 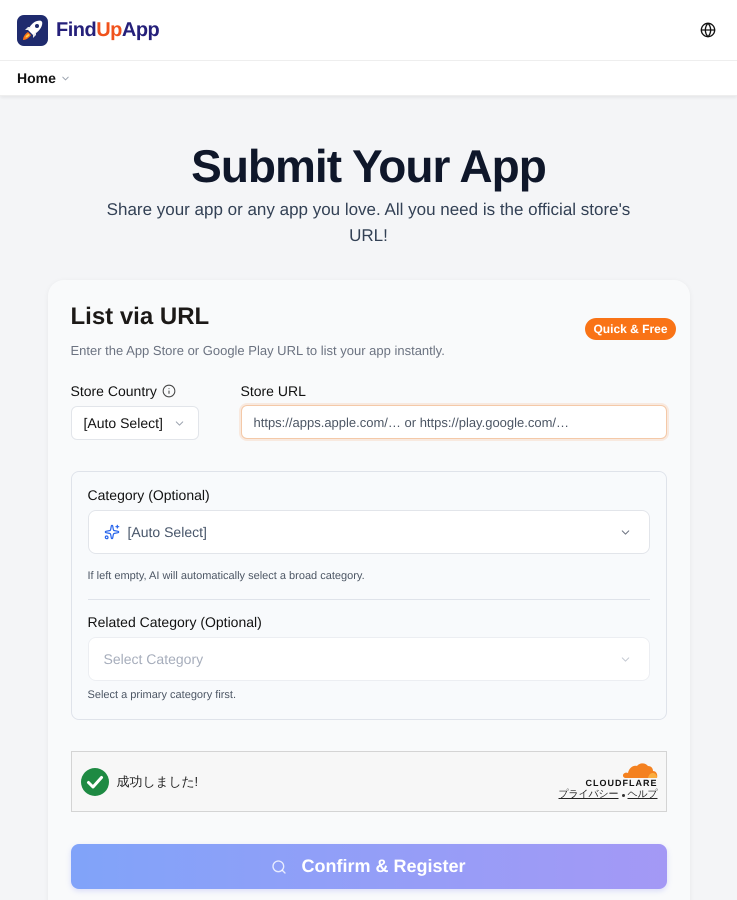 What do you see at coordinates (369, 223) in the screenshot?
I see `page-subtitle: Share your app or any app you love. All you need is the official store's URL!` at bounding box center [369, 223].